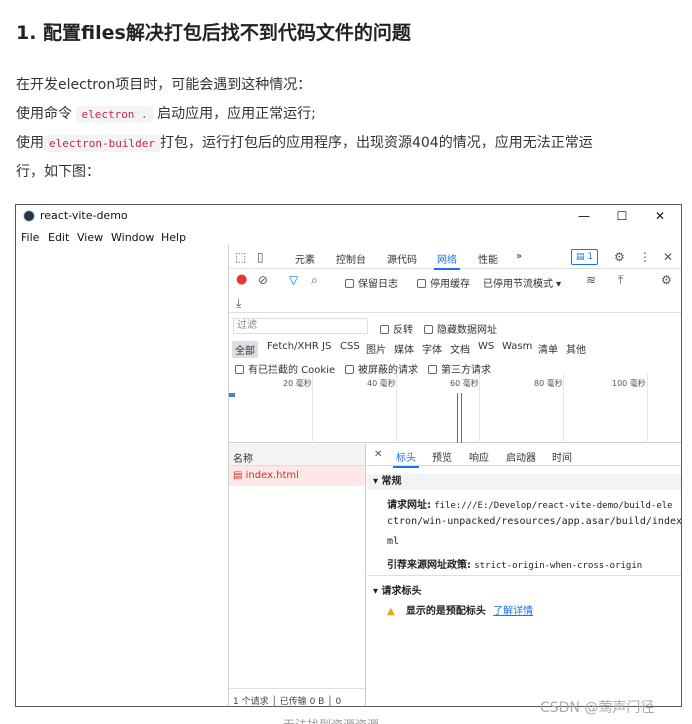 This screenshot has width=692, height=724. Describe the element at coordinates (622, 216) in the screenshot. I see `maximize-button: ☐` at that location.